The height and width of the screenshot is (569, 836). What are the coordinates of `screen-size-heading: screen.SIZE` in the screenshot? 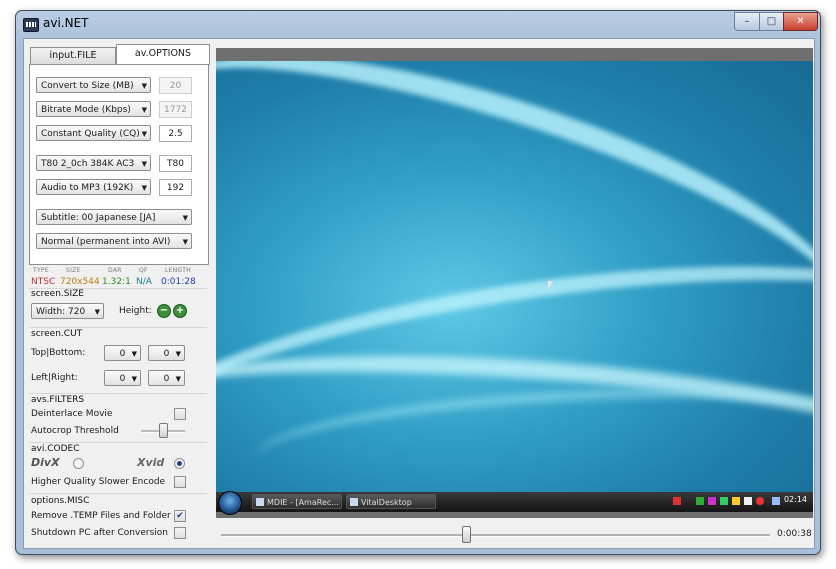 It's located at (57, 294).